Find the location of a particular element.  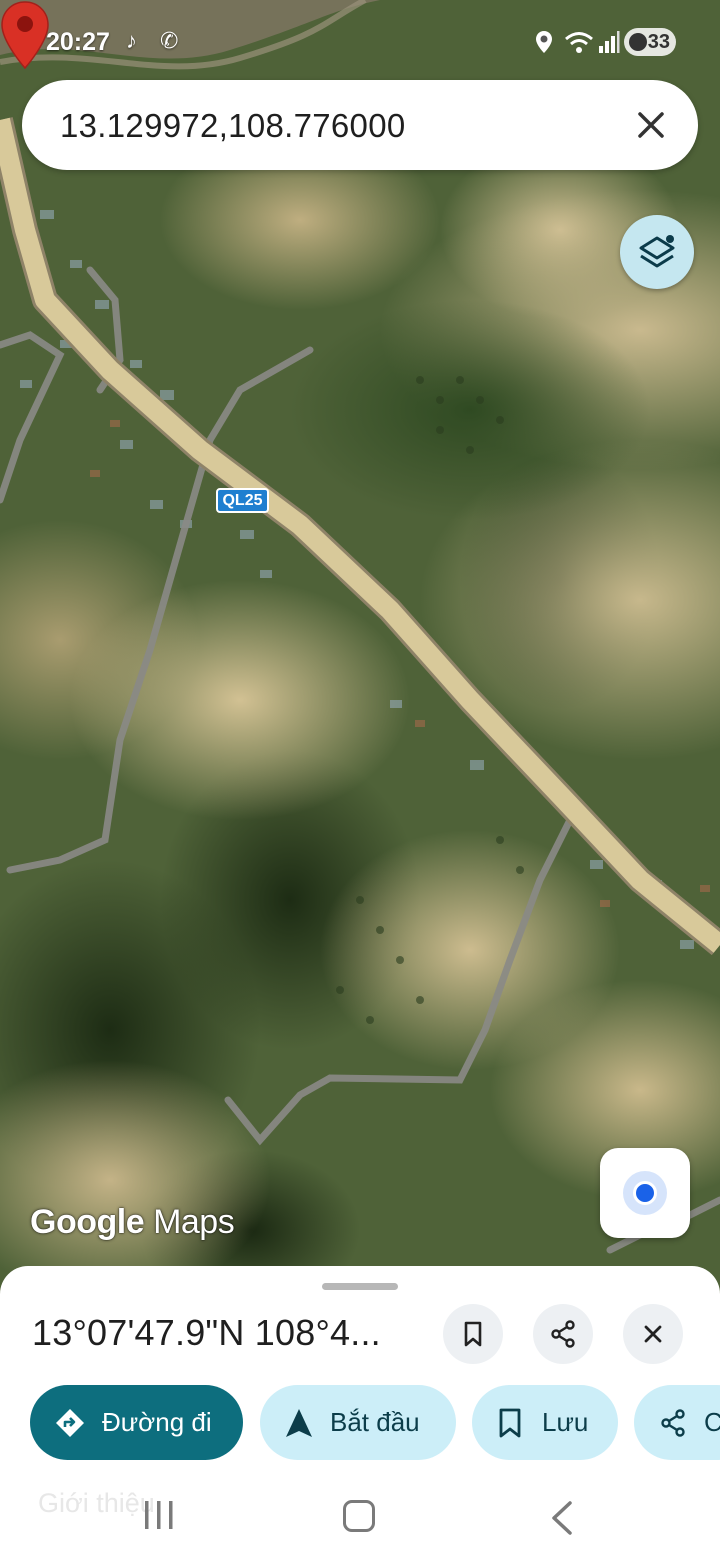

battery-level: 33 is located at coordinates (658, 42).